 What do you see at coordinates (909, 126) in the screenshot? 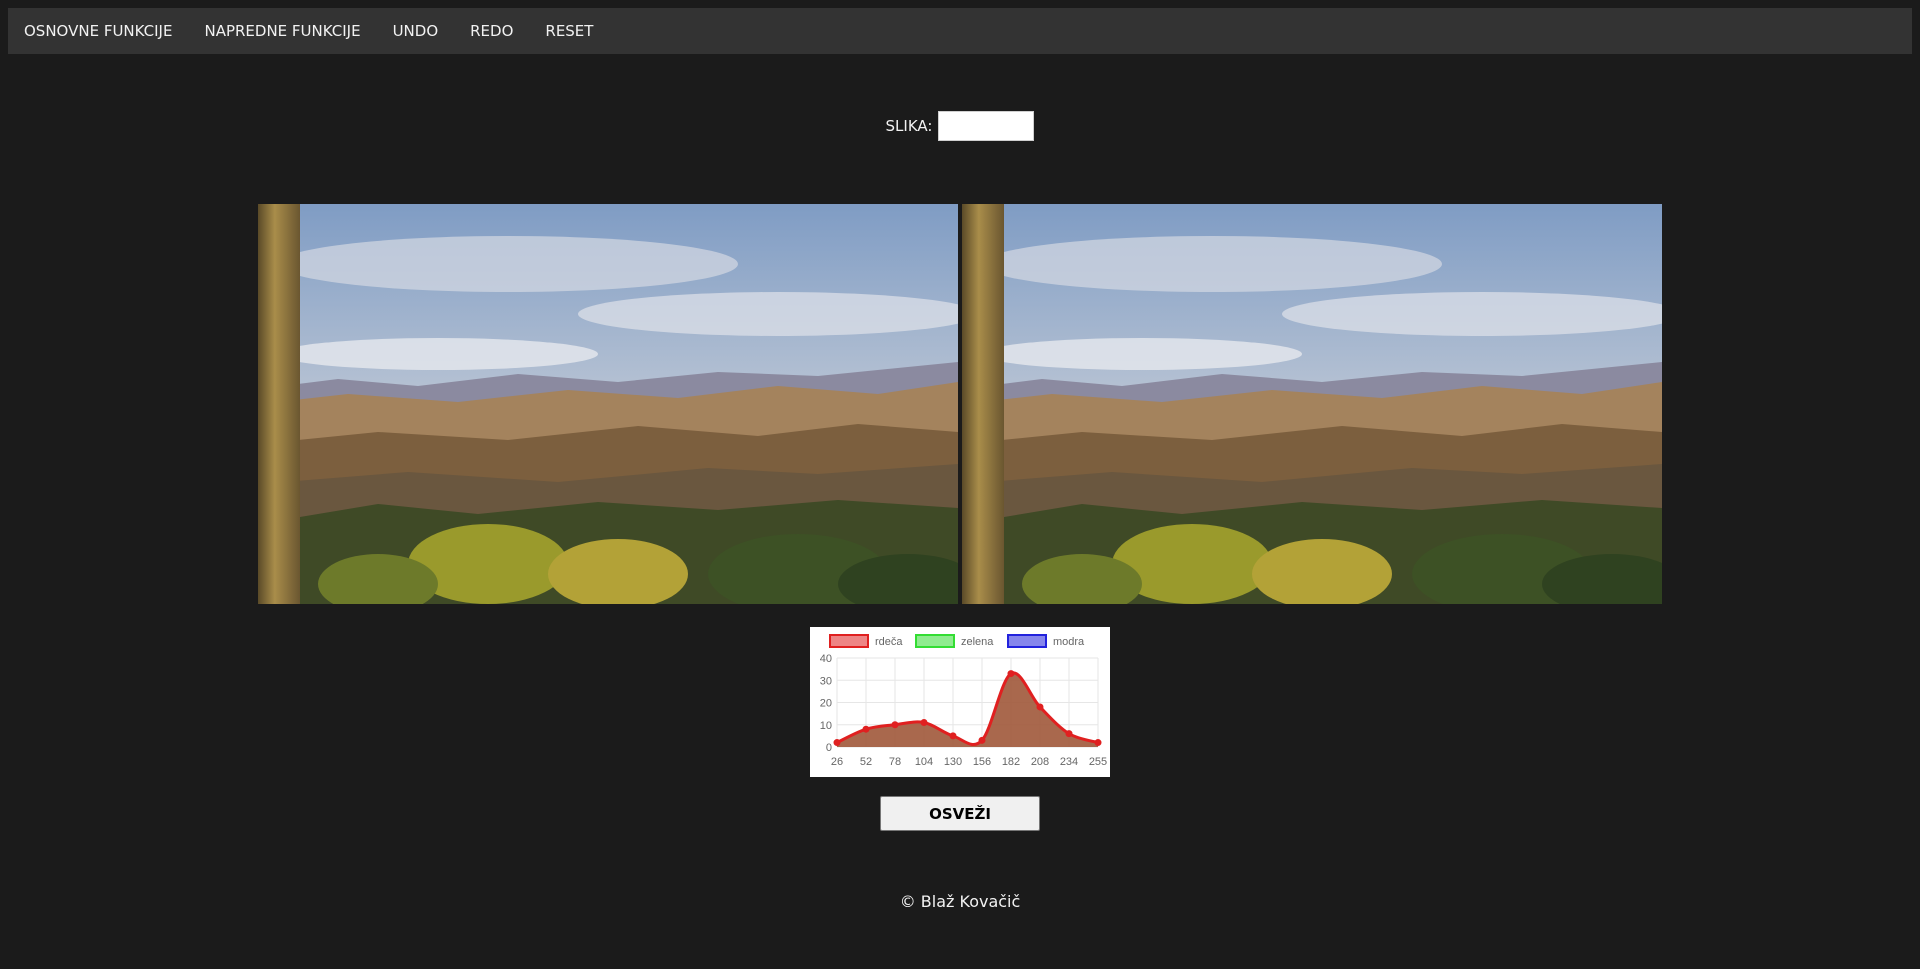
I see `image-input-label: SLIKA:` at bounding box center [909, 126].